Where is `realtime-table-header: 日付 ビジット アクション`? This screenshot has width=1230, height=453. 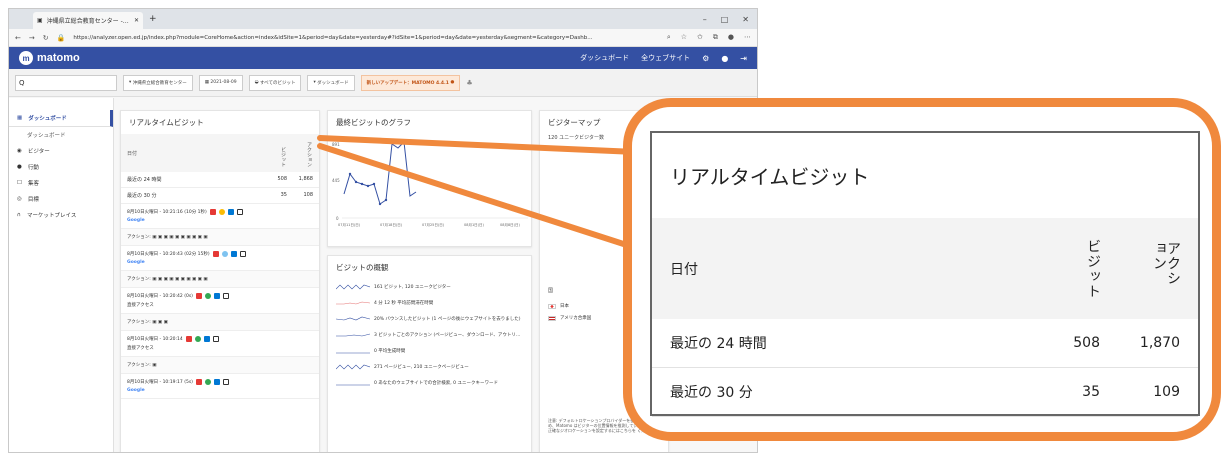
realtime-table-header: 日付 ビジット アクション is located at coordinates (220, 153).